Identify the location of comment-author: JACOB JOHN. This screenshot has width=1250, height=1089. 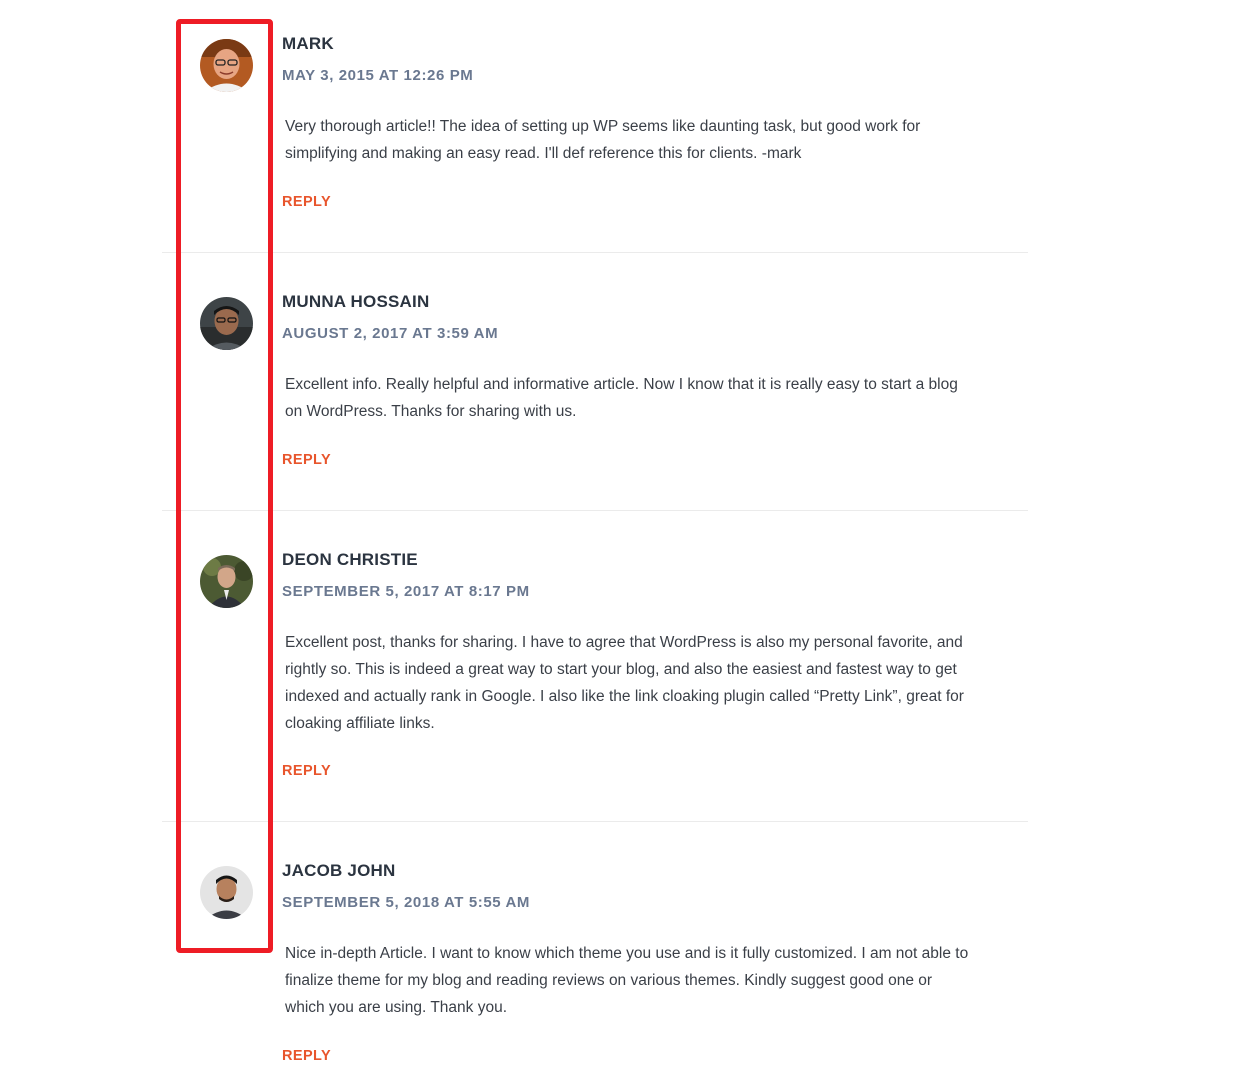
(338, 871).